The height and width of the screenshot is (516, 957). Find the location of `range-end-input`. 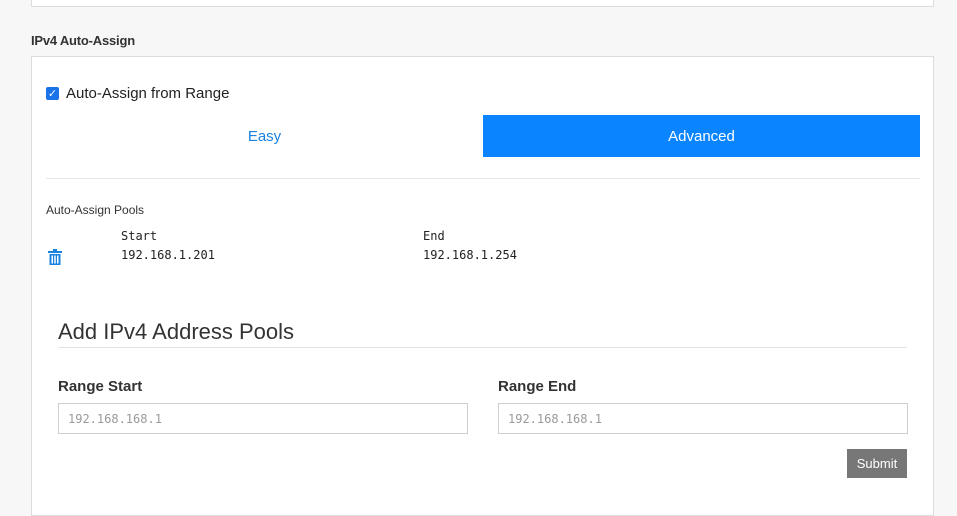

range-end-input is located at coordinates (703, 418).